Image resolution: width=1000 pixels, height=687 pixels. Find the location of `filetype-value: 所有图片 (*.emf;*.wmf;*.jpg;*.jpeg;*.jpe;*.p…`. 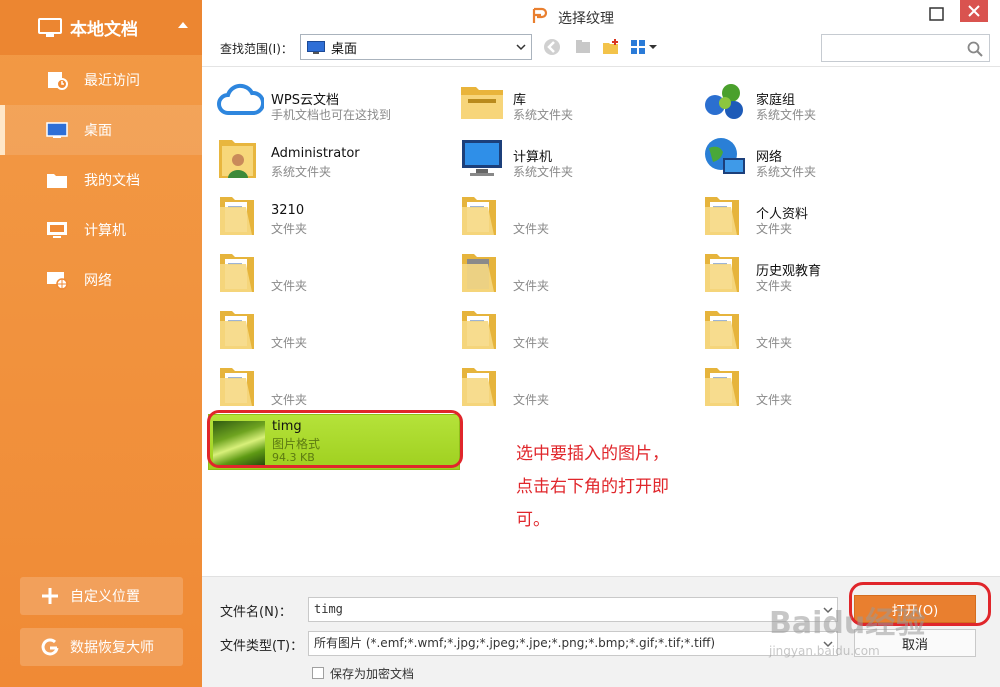

filetype-value: 所有图片 (*.emf;*.wmf;*.jpg;*.jpeg;*.jpe;*.p… is located at coordinates (515, 643).